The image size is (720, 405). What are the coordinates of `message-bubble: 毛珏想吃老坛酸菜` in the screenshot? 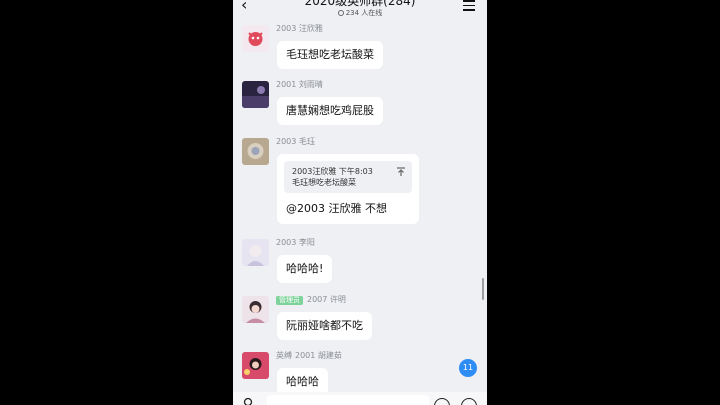 It's located at (330, 55).